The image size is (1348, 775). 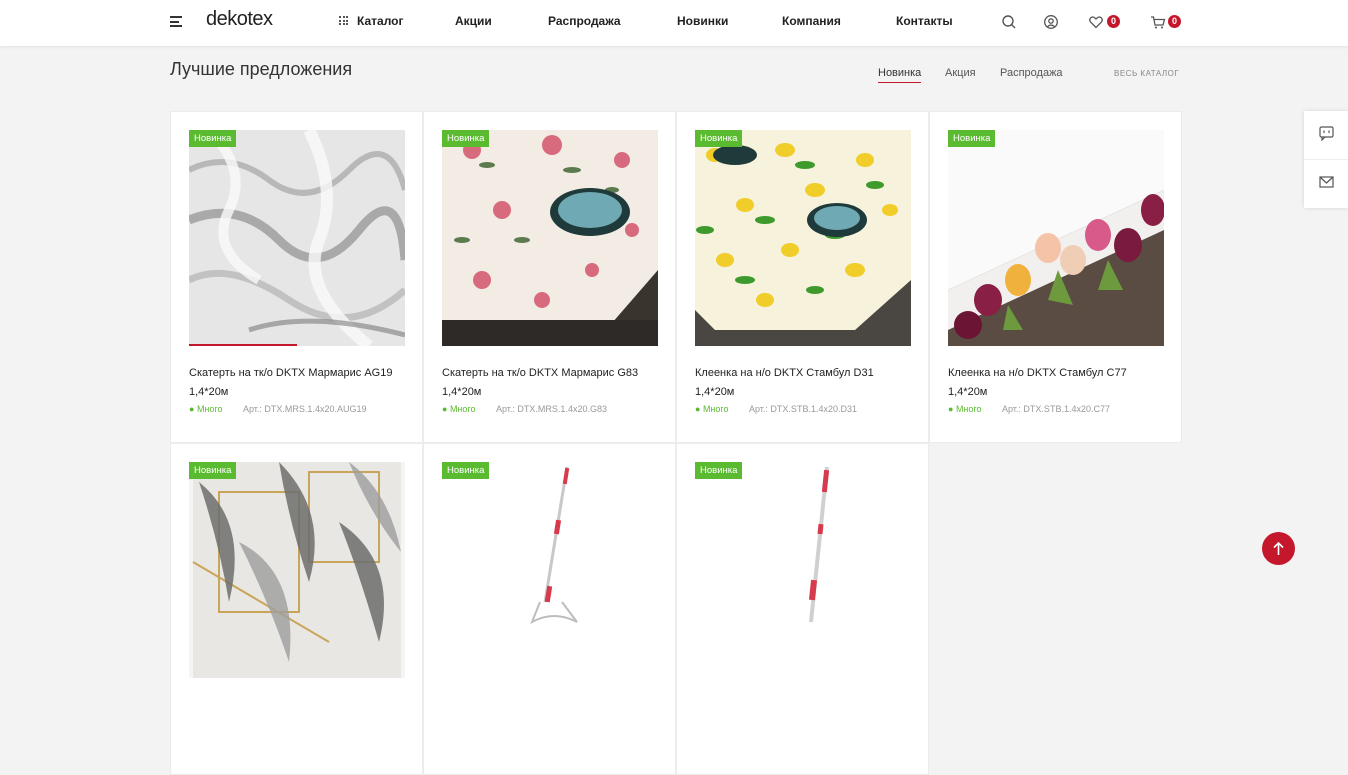 I want to click on nav-sale: Распродажа, so click(x=584, y=21).